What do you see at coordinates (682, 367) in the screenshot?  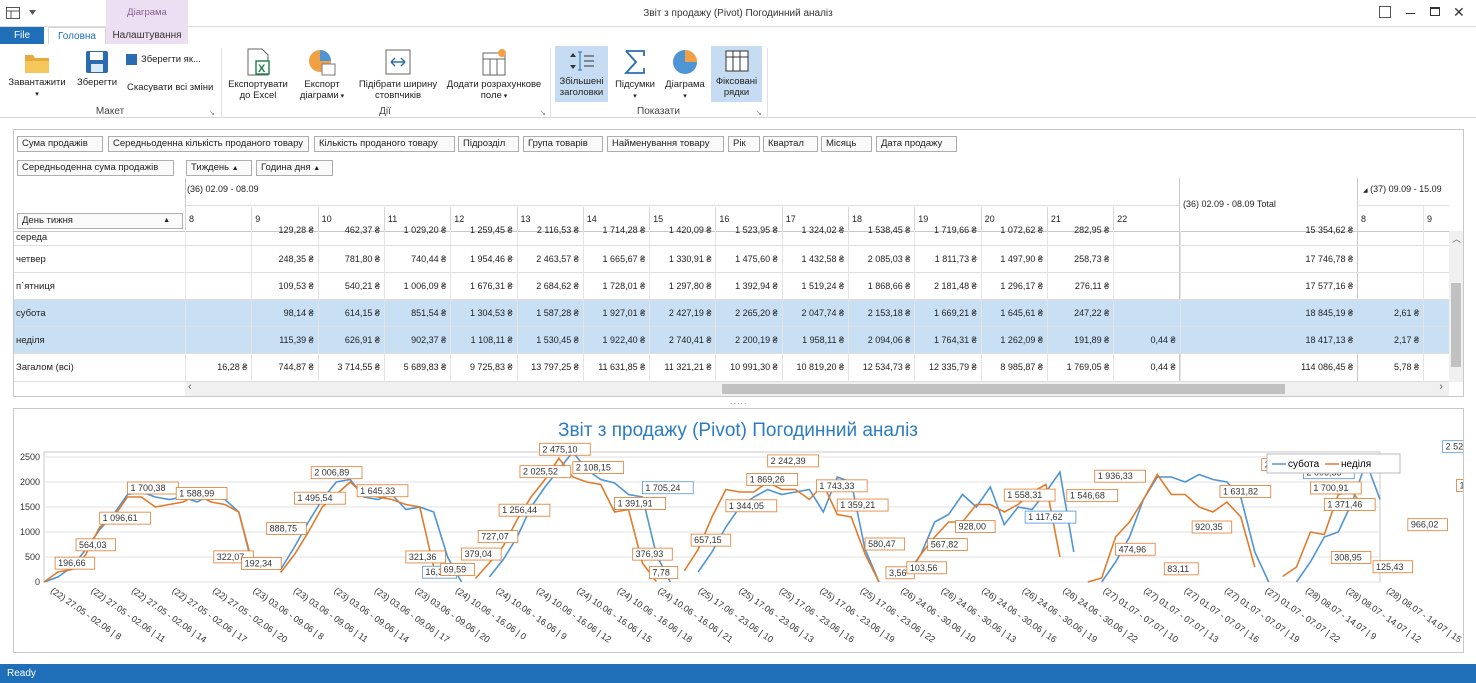 I see `table-cell: 11 321,21 ₴` at bounding box center [682, 367].